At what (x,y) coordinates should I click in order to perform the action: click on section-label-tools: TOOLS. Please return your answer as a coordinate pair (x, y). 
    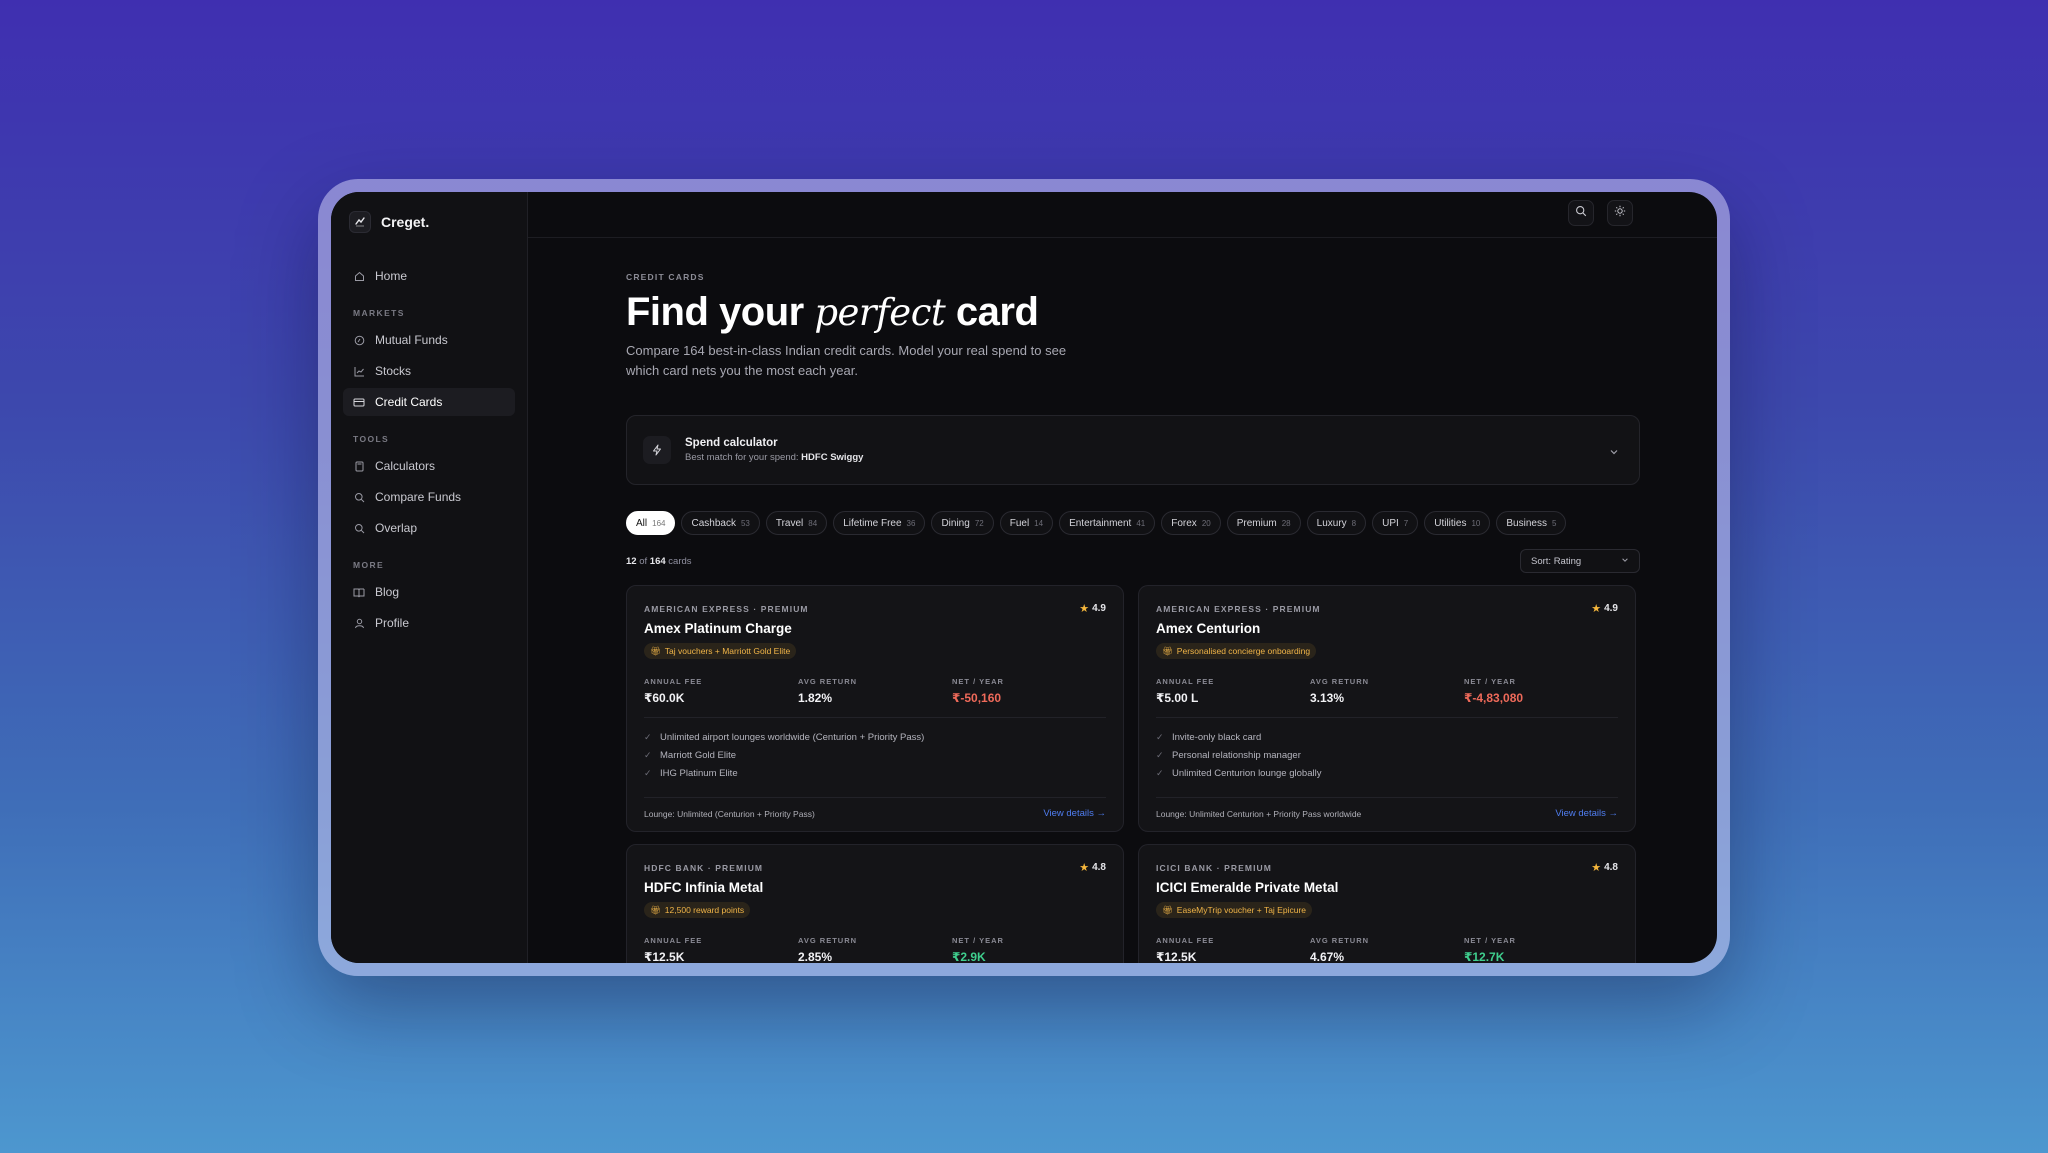
    Looking at the image, I should click on (371, 439).